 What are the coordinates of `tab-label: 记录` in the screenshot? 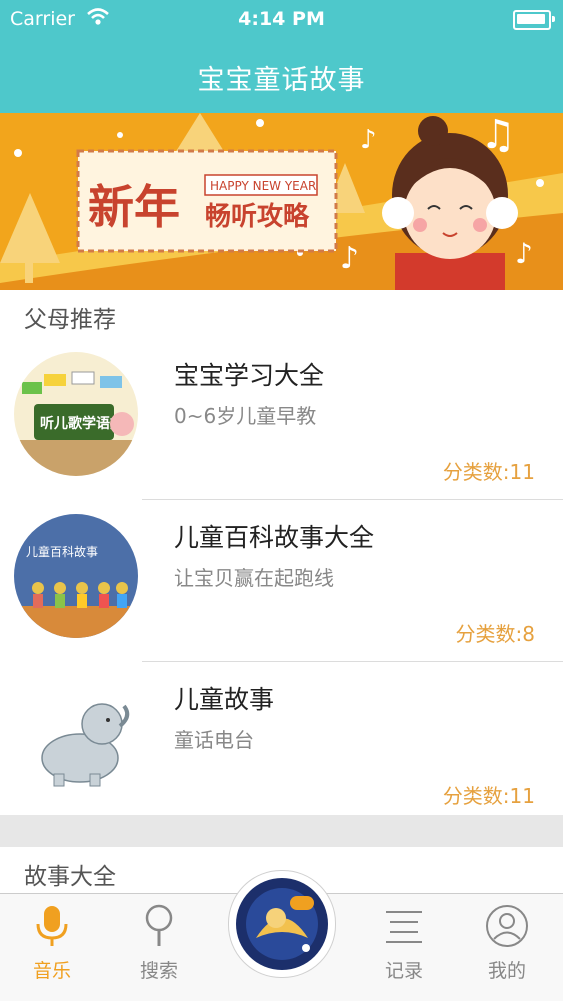 It's located at (403, 971).